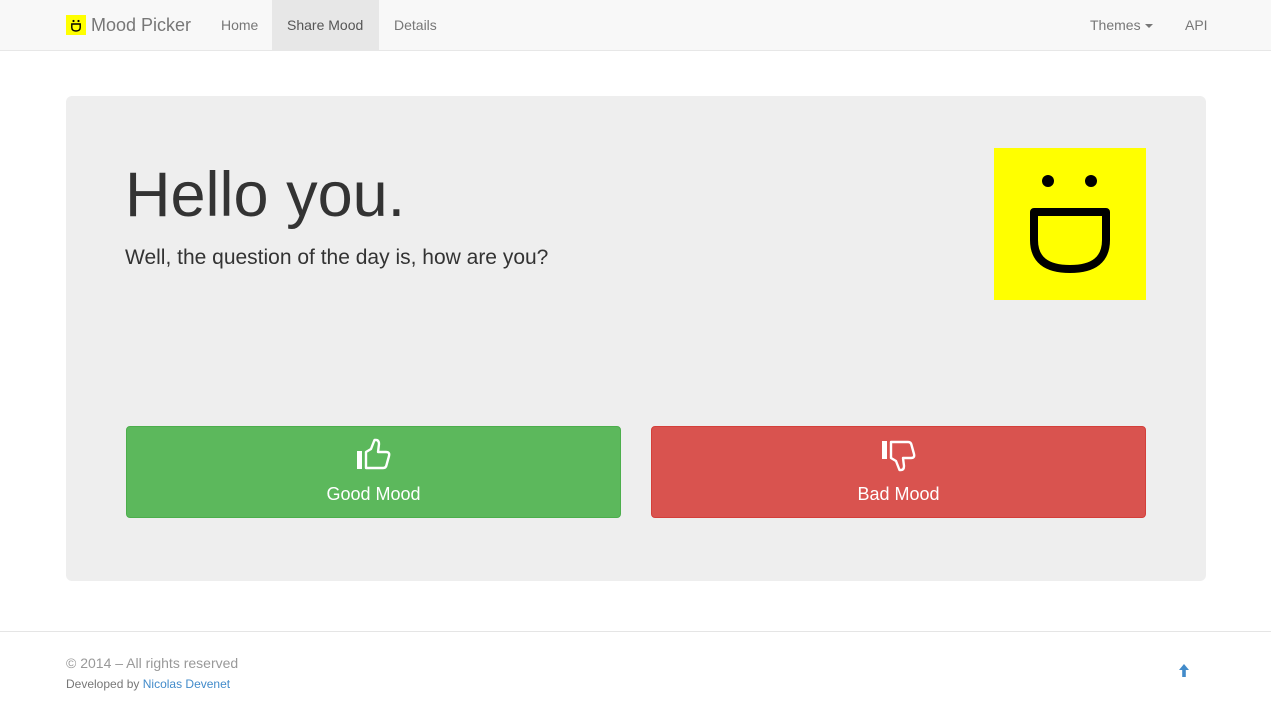  Describe the element at coordinates (415, 25) in the screenshot. I see `nav-details: Details` at that location.